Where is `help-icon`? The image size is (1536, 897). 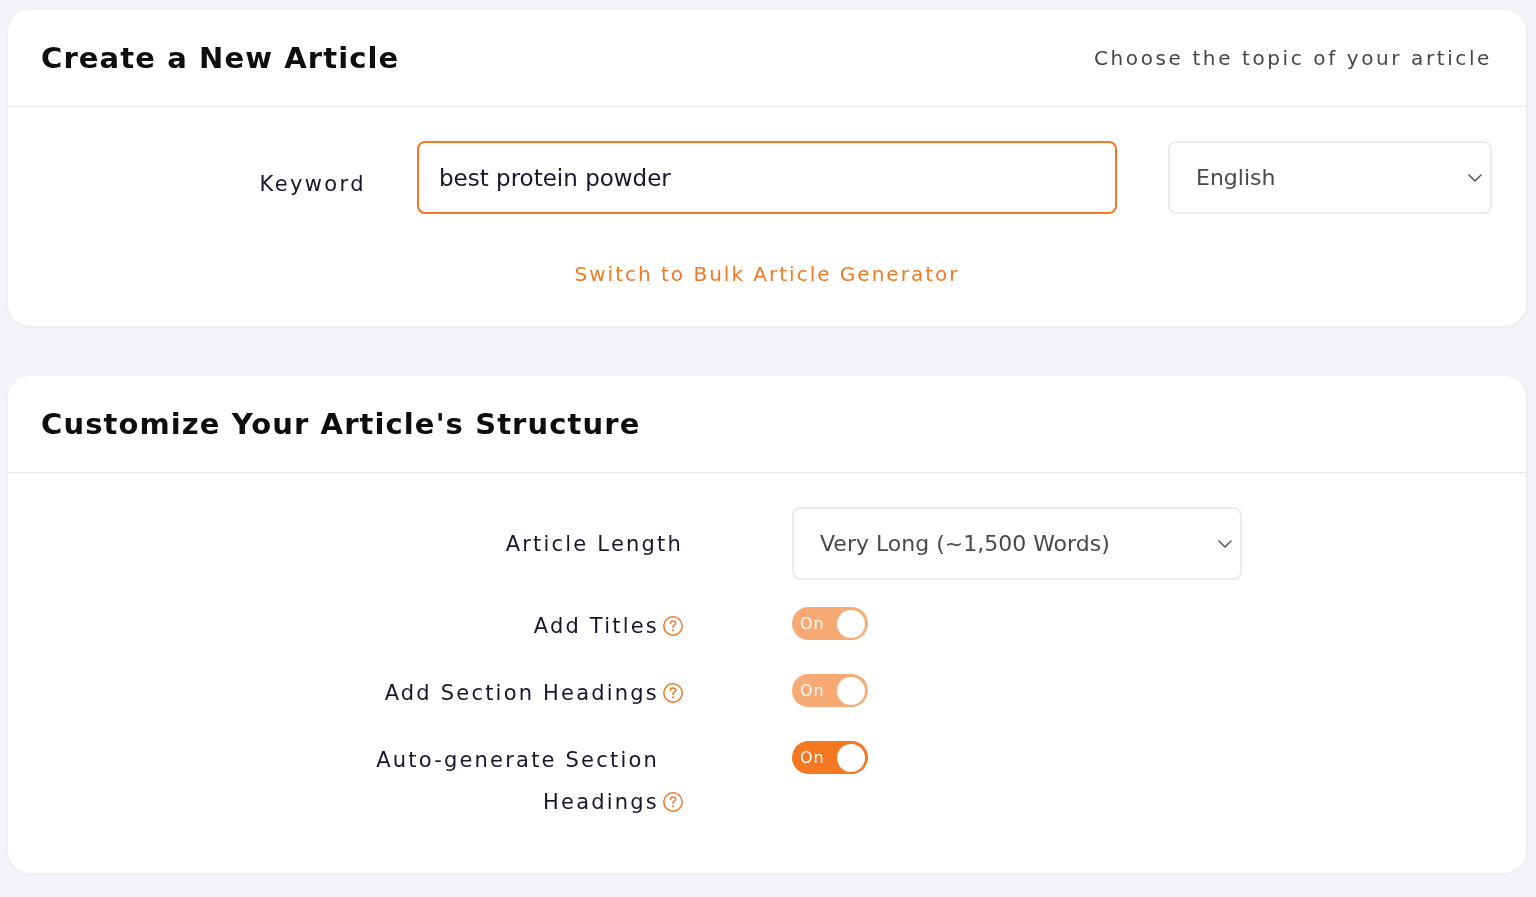
help-icon is located at coordinates (673, 802).